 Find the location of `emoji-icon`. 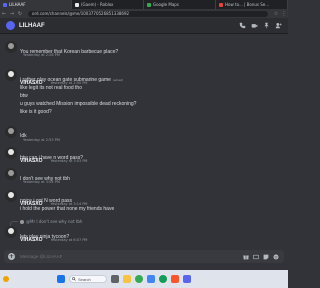

emoji-icon is located at coordinates (276, 256).